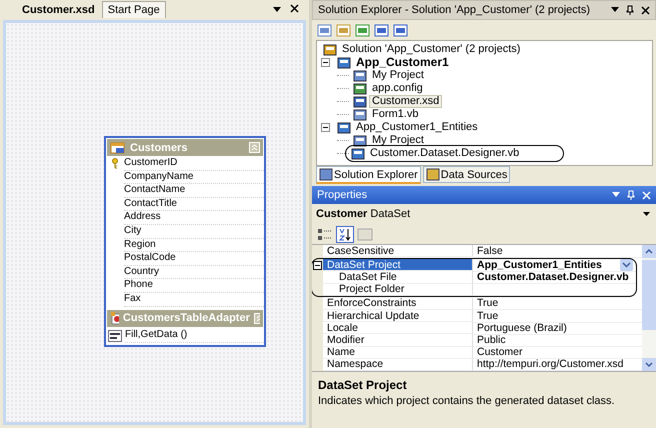 This screenshot has width=656, height=428. What do you see at coordinates (360, 88) in the screenshot?
I see `config-icon` at bounding box center [360, 88].